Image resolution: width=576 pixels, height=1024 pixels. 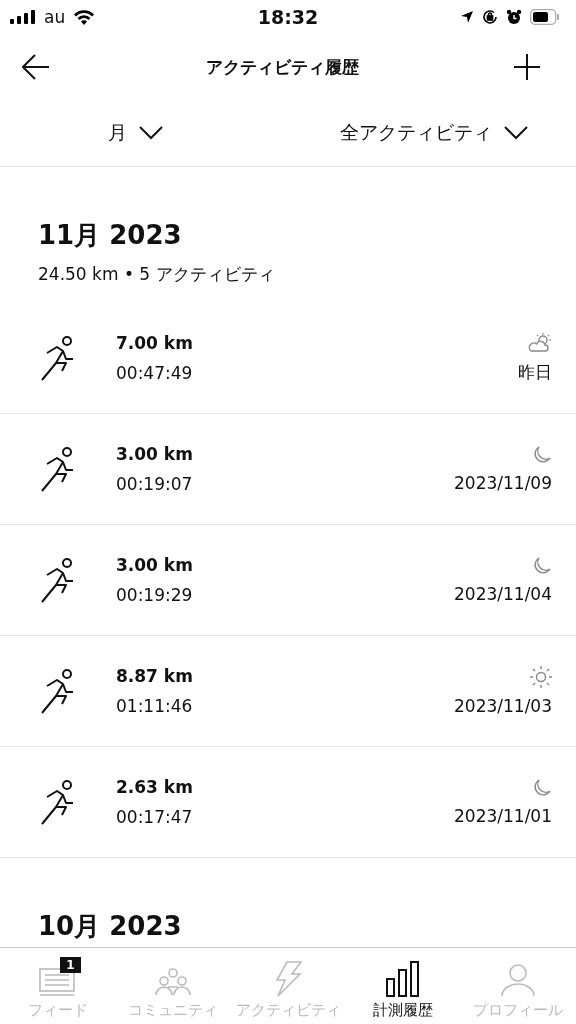 I want to click on activity-duration: 00:19:07, so click(x=155, y=484).